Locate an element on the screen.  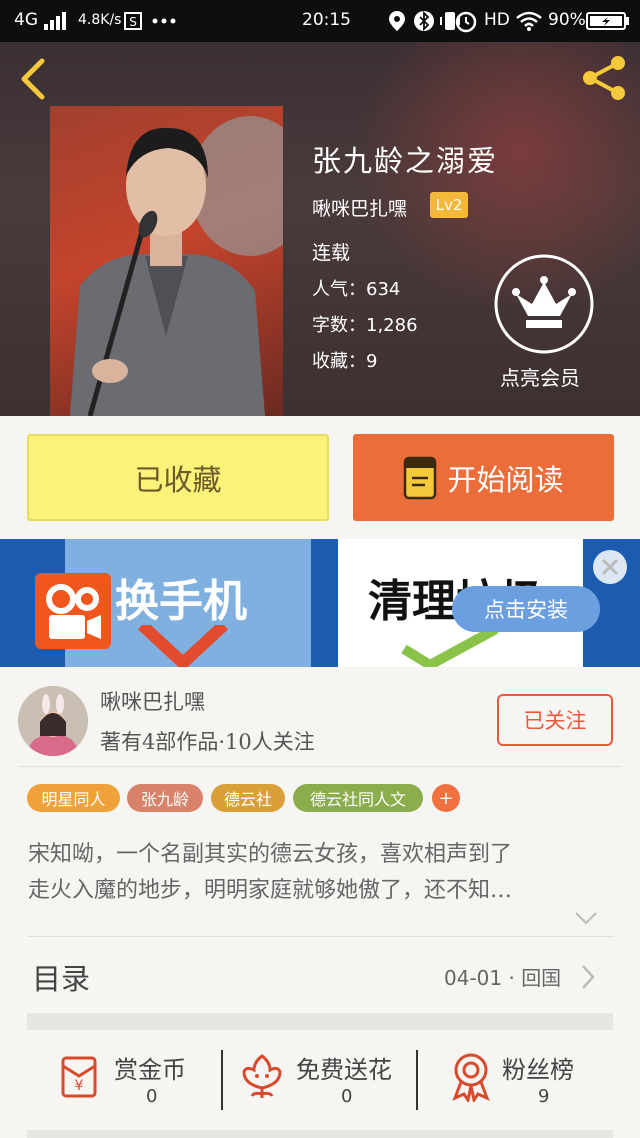
follow-button: 已关注 is located at coordinates (555, 720).